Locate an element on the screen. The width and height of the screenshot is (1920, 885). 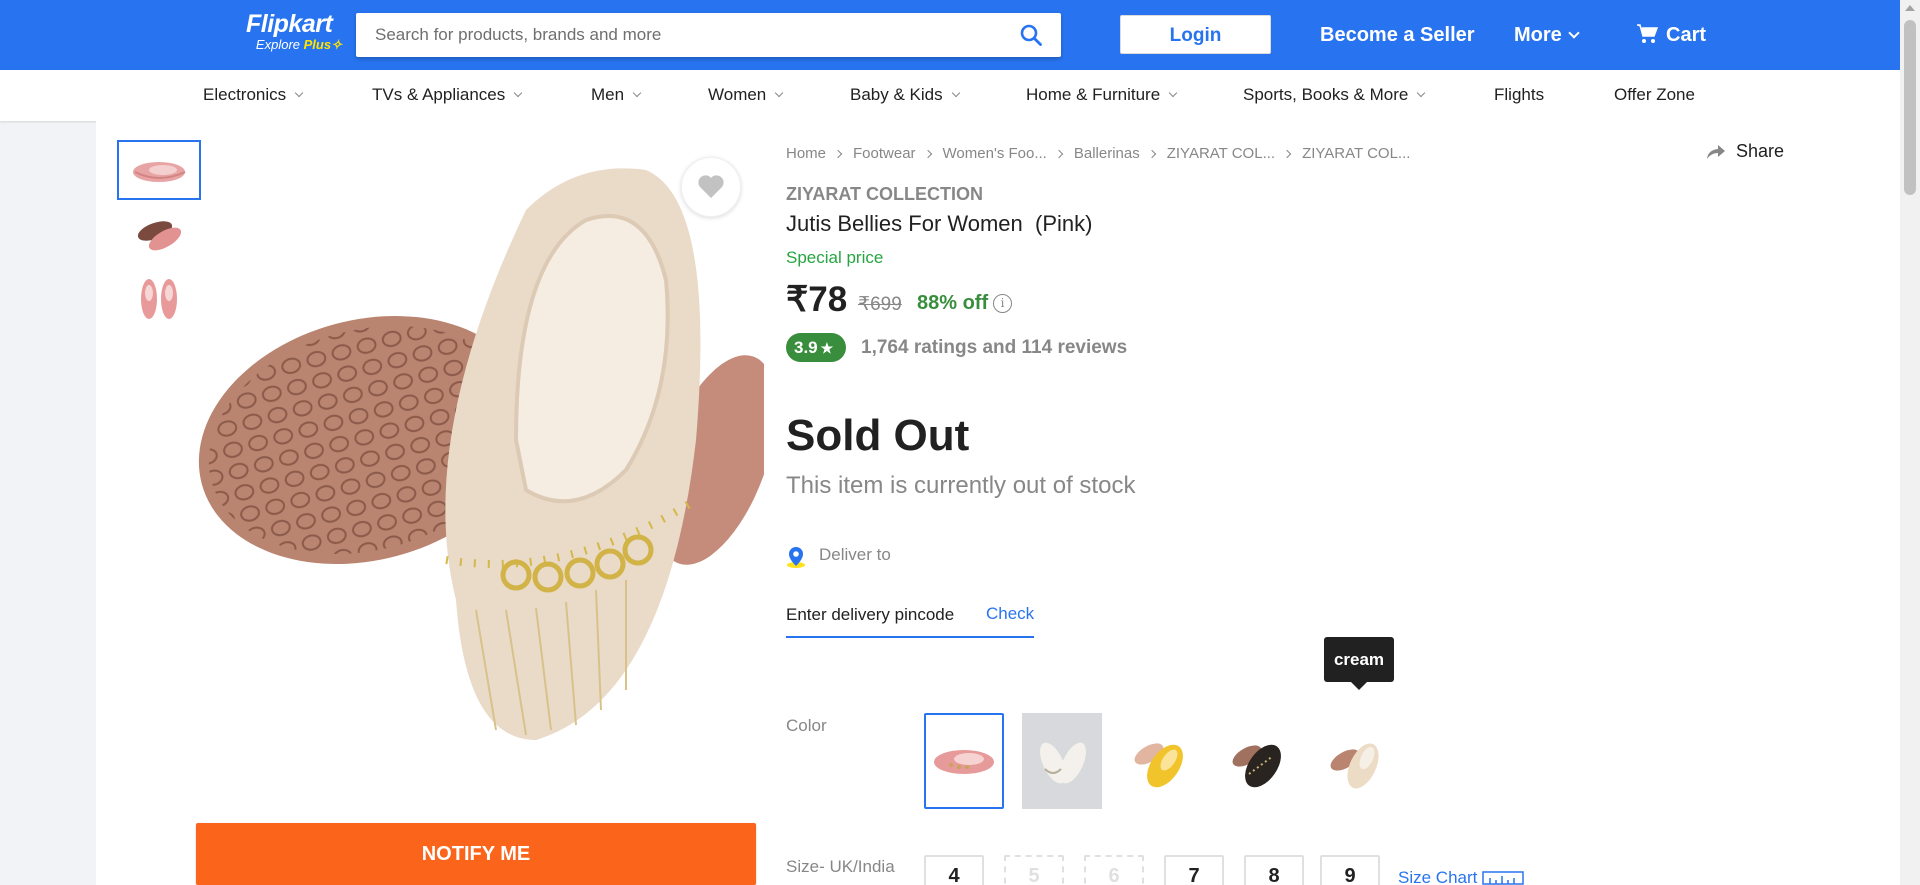
category-electronics: Electronics is located at coordinates (253, 95).